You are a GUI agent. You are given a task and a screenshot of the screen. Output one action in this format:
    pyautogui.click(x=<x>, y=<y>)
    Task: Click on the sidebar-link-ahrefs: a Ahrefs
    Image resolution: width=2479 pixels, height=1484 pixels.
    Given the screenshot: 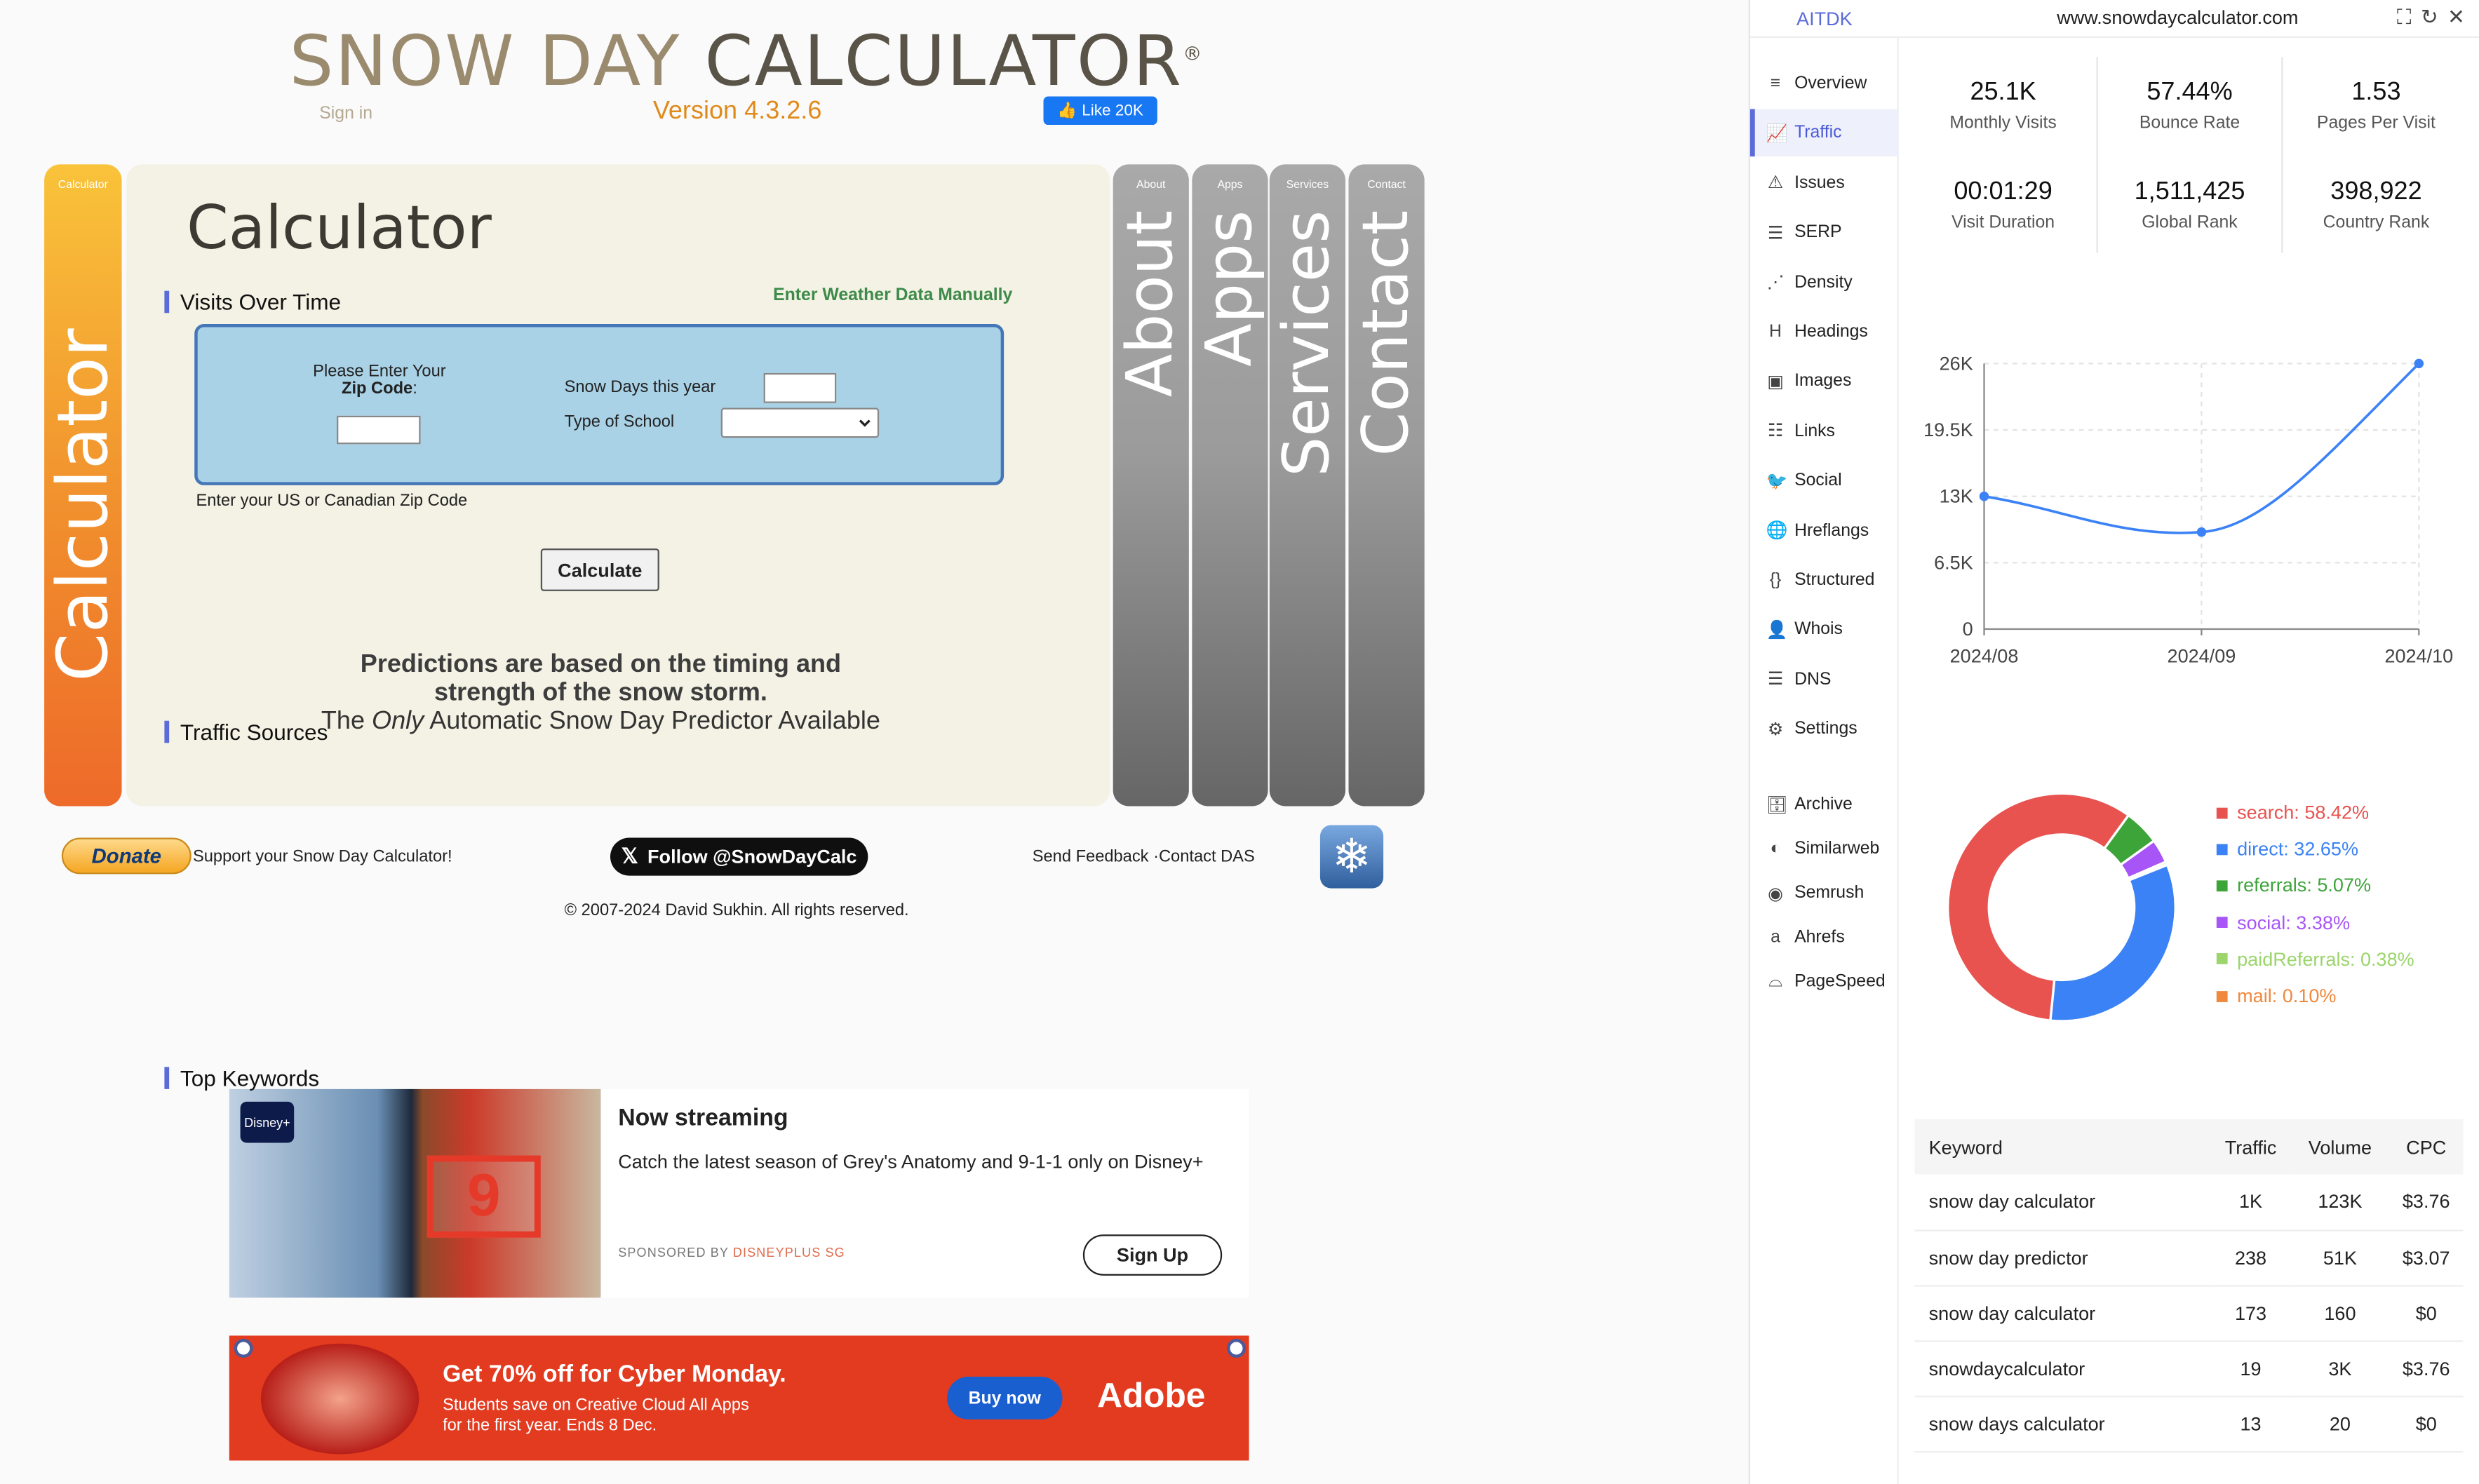 What is the action you would take?
    pyautogui.click(x=1824, y=938)
    